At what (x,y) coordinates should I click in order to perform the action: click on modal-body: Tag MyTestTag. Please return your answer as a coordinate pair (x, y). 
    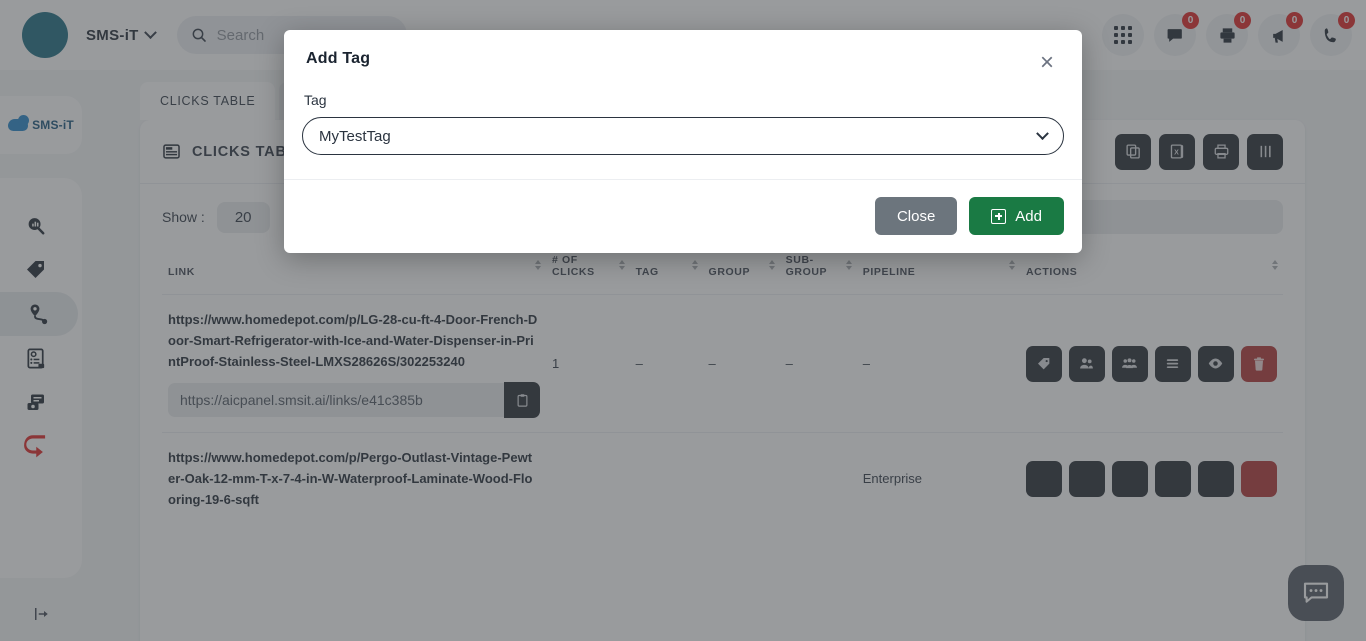
    Looking at the image, I should click on (683, 115).